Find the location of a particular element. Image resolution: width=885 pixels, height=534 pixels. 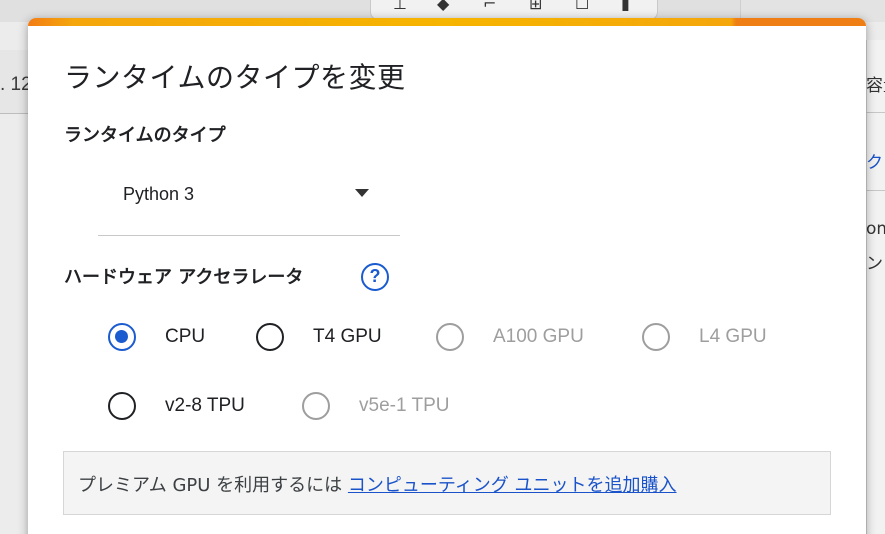

dialog-title: ランタイムのタイプを変更 is located at coordinates (235, 77).